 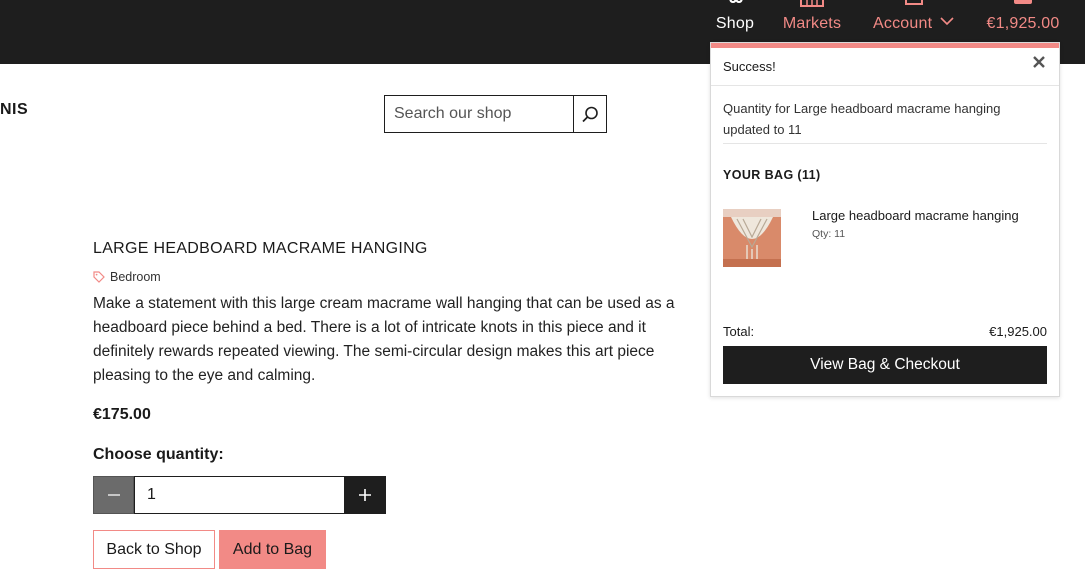 I want to click on nav-account: Account, so click(x=915, y=20).